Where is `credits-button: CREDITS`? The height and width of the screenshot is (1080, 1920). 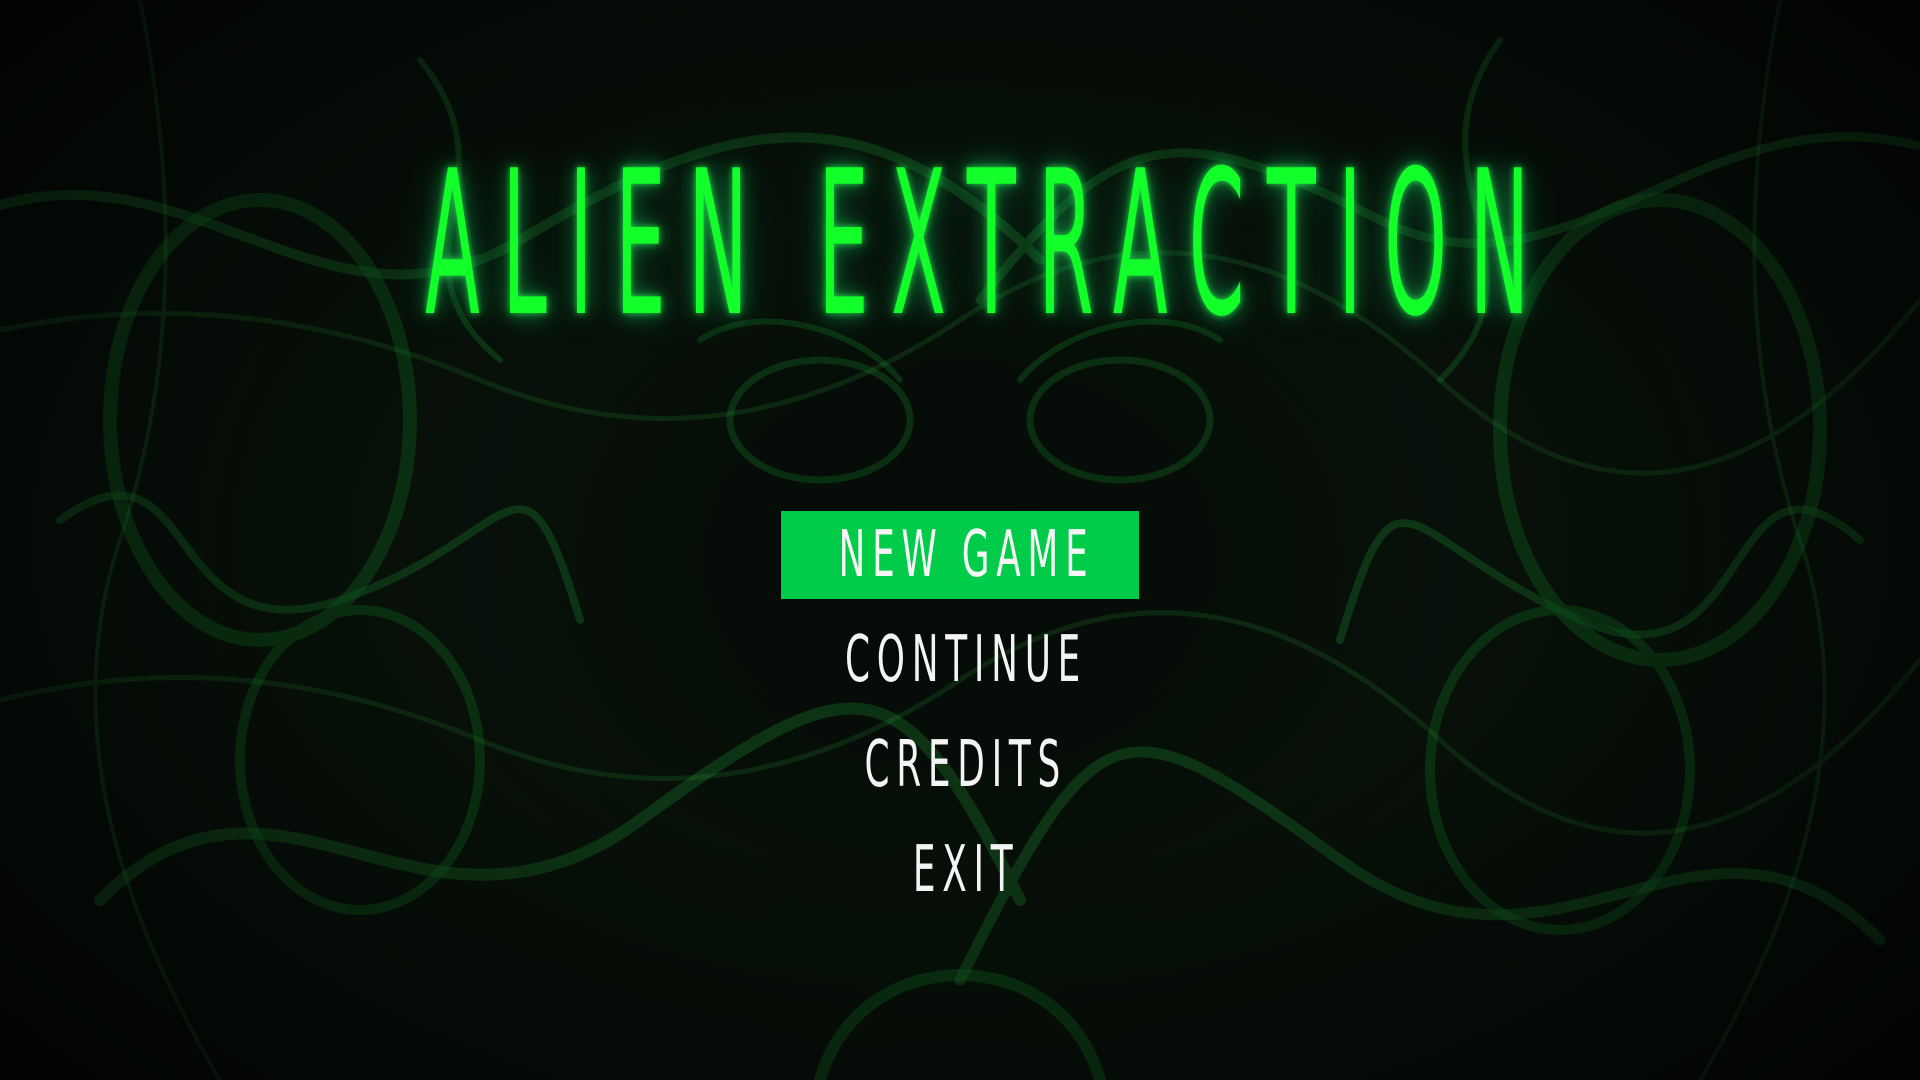 credits-button: CREDITS is located at coordinates (960, 765).